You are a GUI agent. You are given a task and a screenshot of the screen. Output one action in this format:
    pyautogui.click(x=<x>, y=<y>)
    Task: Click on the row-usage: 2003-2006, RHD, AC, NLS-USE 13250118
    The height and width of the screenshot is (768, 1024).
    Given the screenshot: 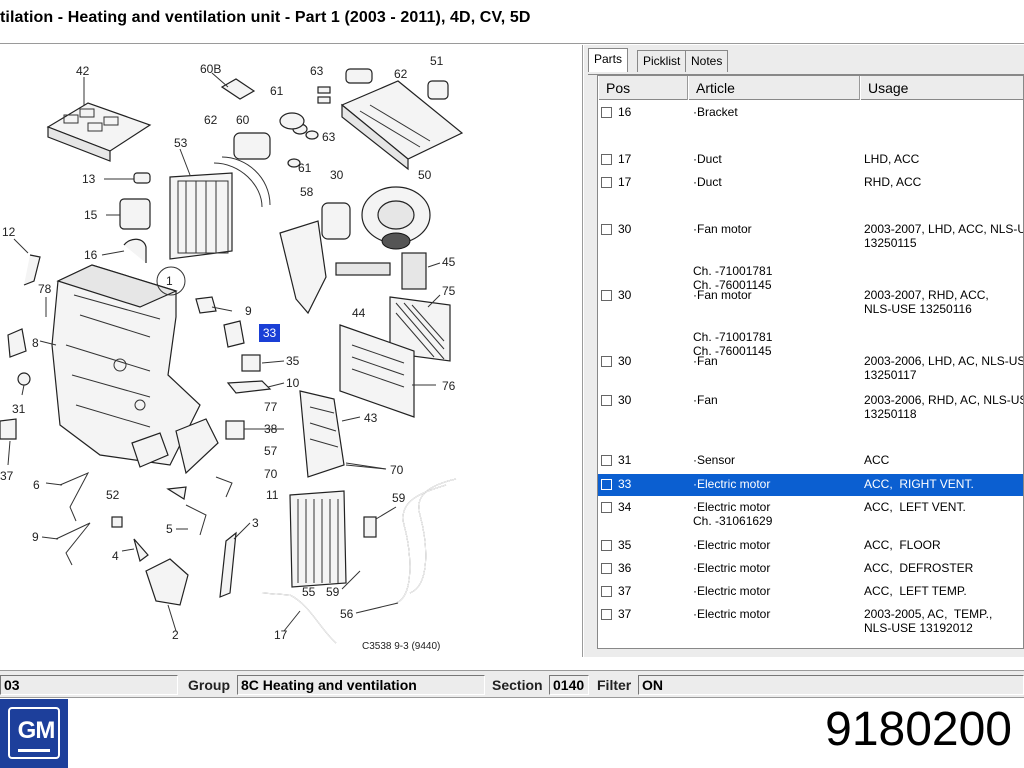 What is the action you would take?
    pyautogui.click(x=943, y=407)
    